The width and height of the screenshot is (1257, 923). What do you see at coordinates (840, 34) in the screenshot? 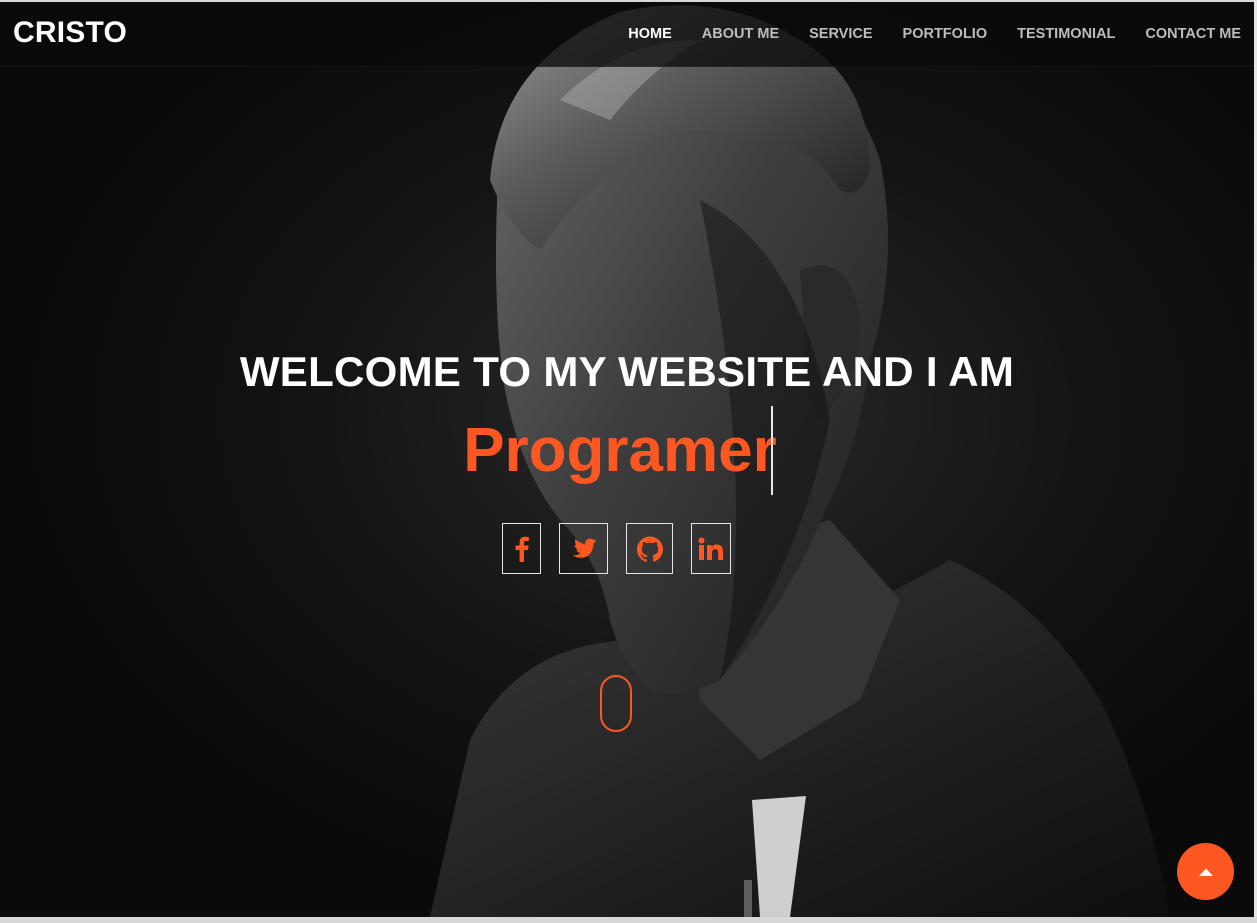
I see `nav-item-service: SERVICE` at bounding box center [840, 34].